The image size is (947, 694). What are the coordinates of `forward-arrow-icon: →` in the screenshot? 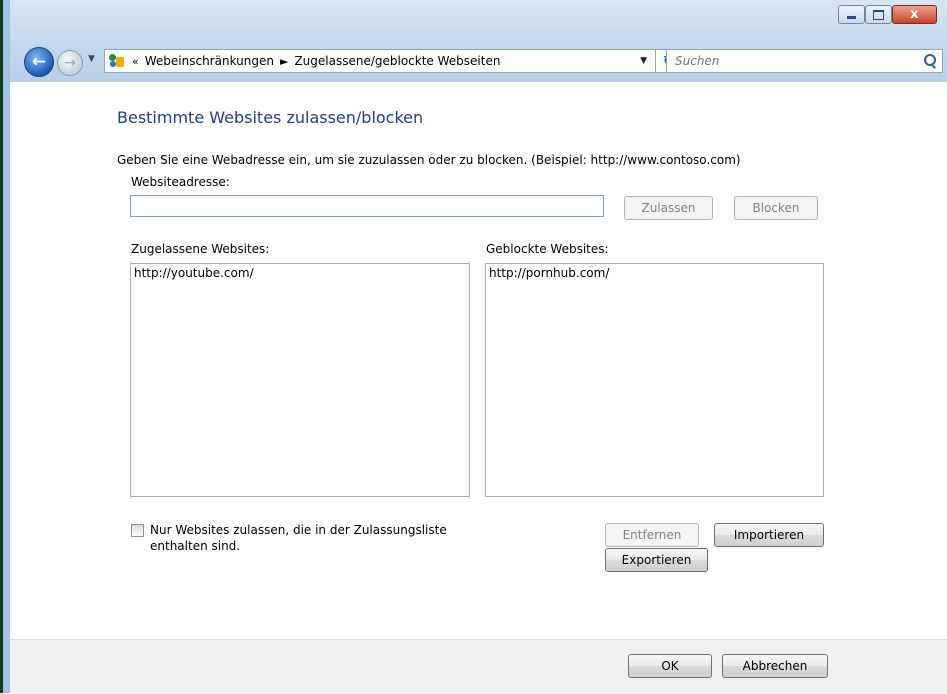 It's located at (70, 63).